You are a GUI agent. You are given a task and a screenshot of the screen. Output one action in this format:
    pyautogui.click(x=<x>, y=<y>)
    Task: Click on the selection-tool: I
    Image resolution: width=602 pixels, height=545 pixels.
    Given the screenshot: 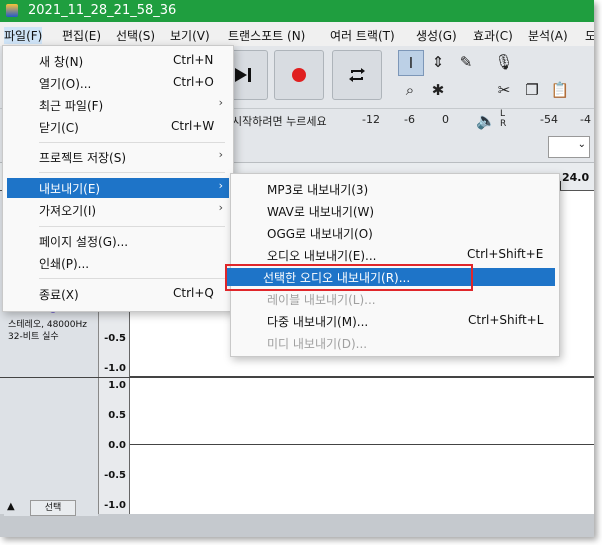 What is the action you would take?
    pyautogui.click(x=411, y=63)
    